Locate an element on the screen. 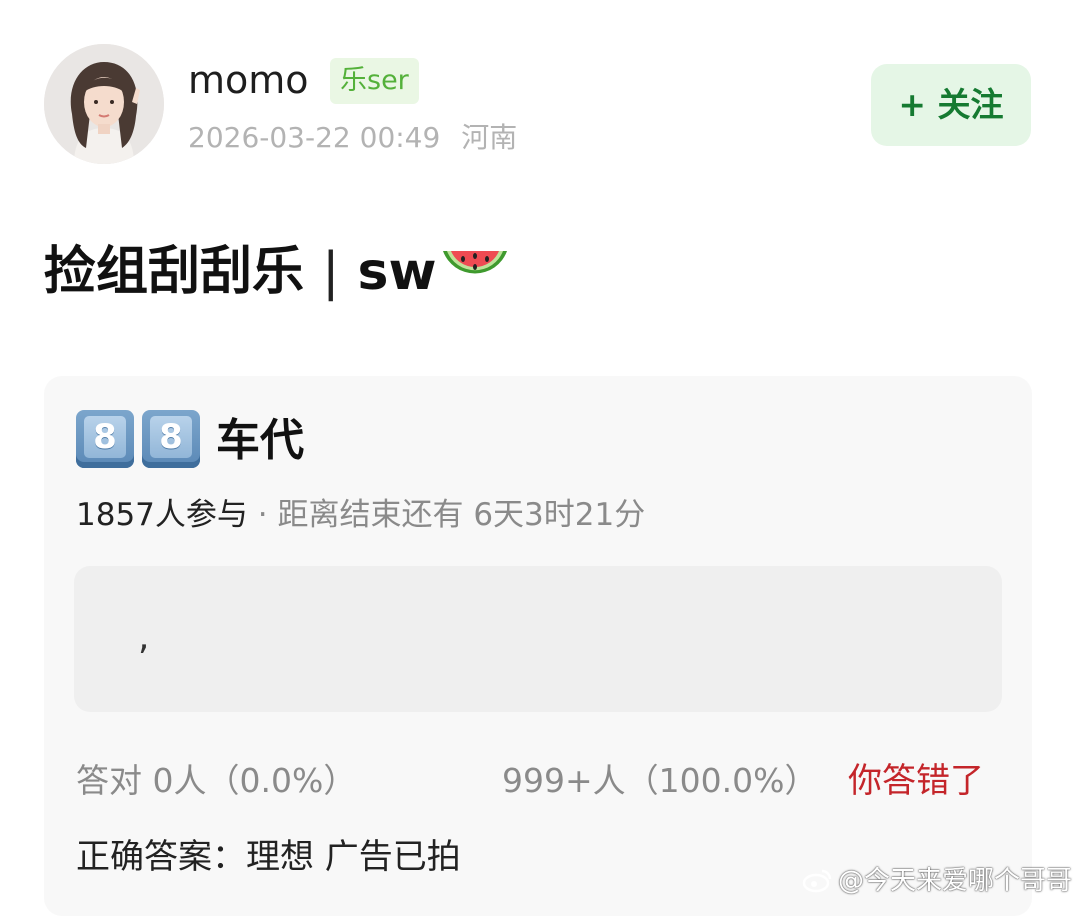  user-badge: 乐ser is located at coordinates (374, 81).